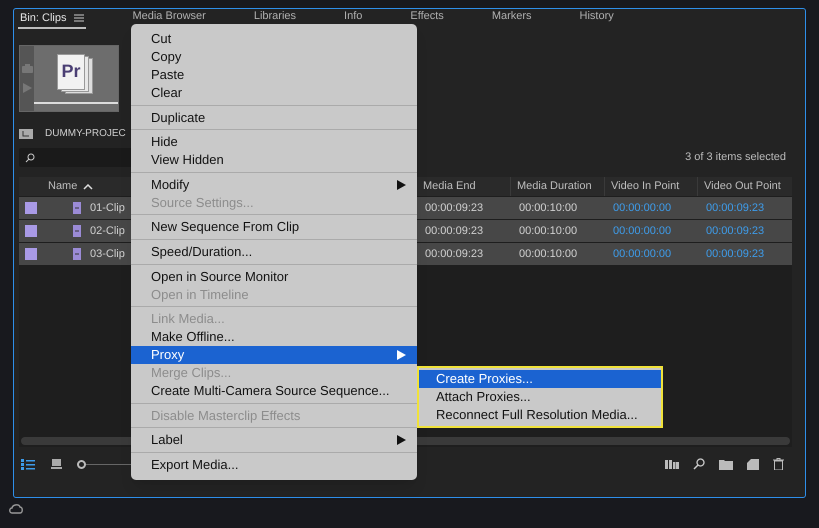  Describe the element at coordinates (107, 231) in the screenshot. I see `clip-name: 02-Clip` at that location.